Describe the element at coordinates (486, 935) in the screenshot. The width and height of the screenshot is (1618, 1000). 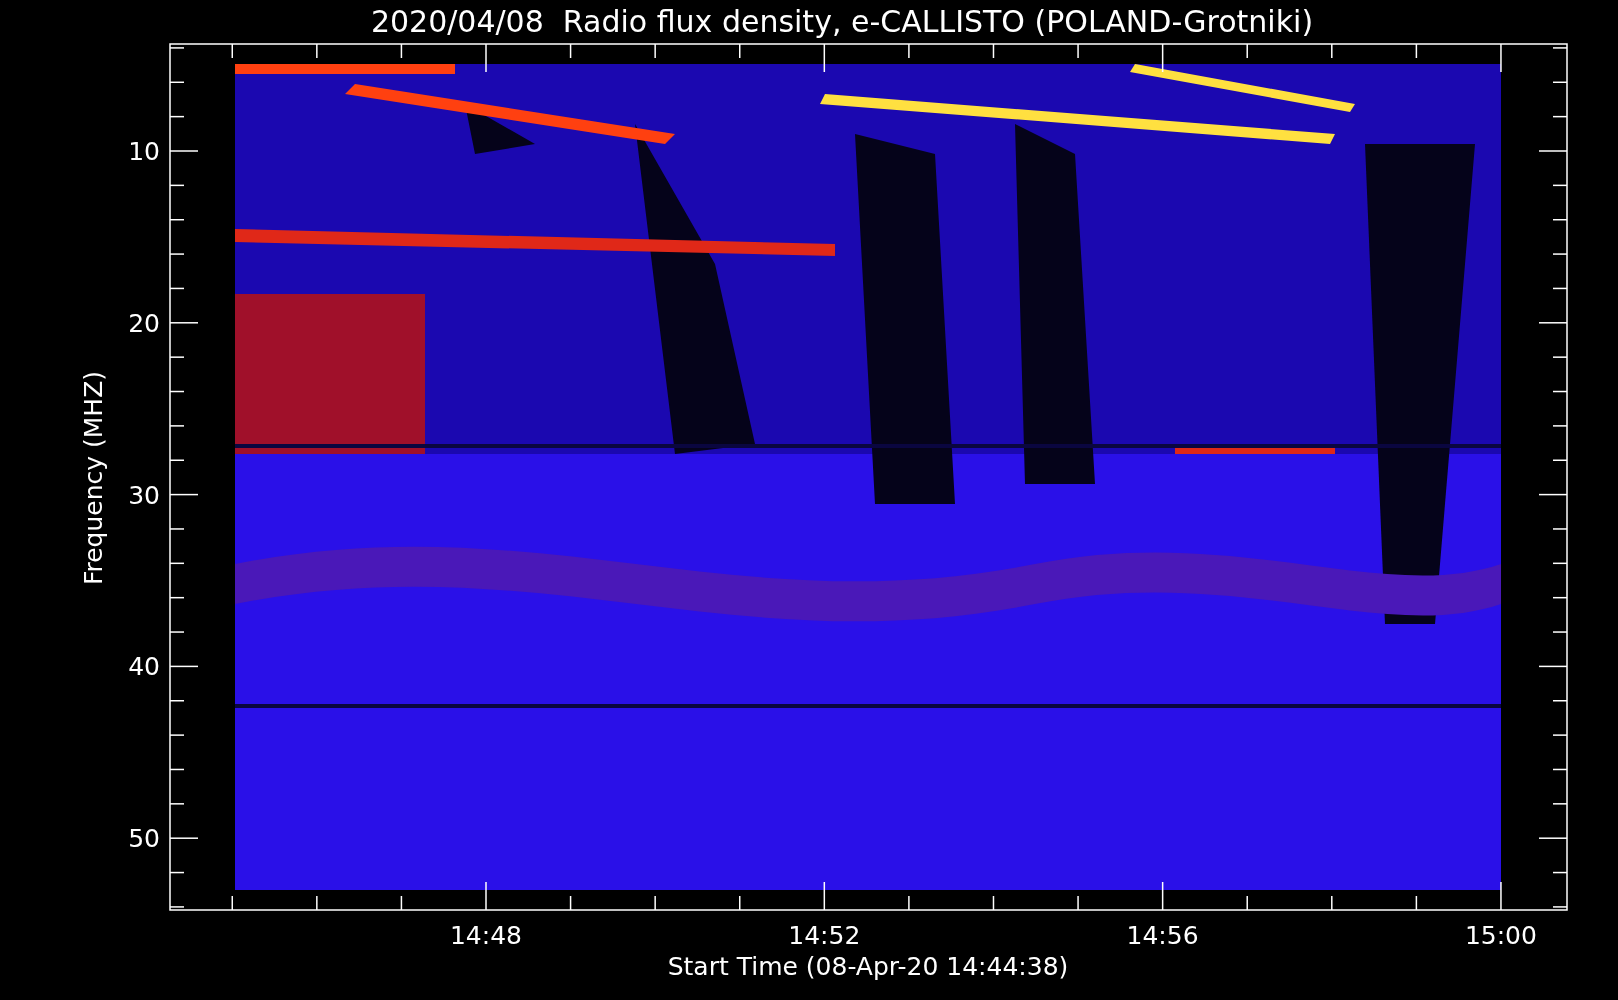
I see `x-tick-label: 14:48` at that location.